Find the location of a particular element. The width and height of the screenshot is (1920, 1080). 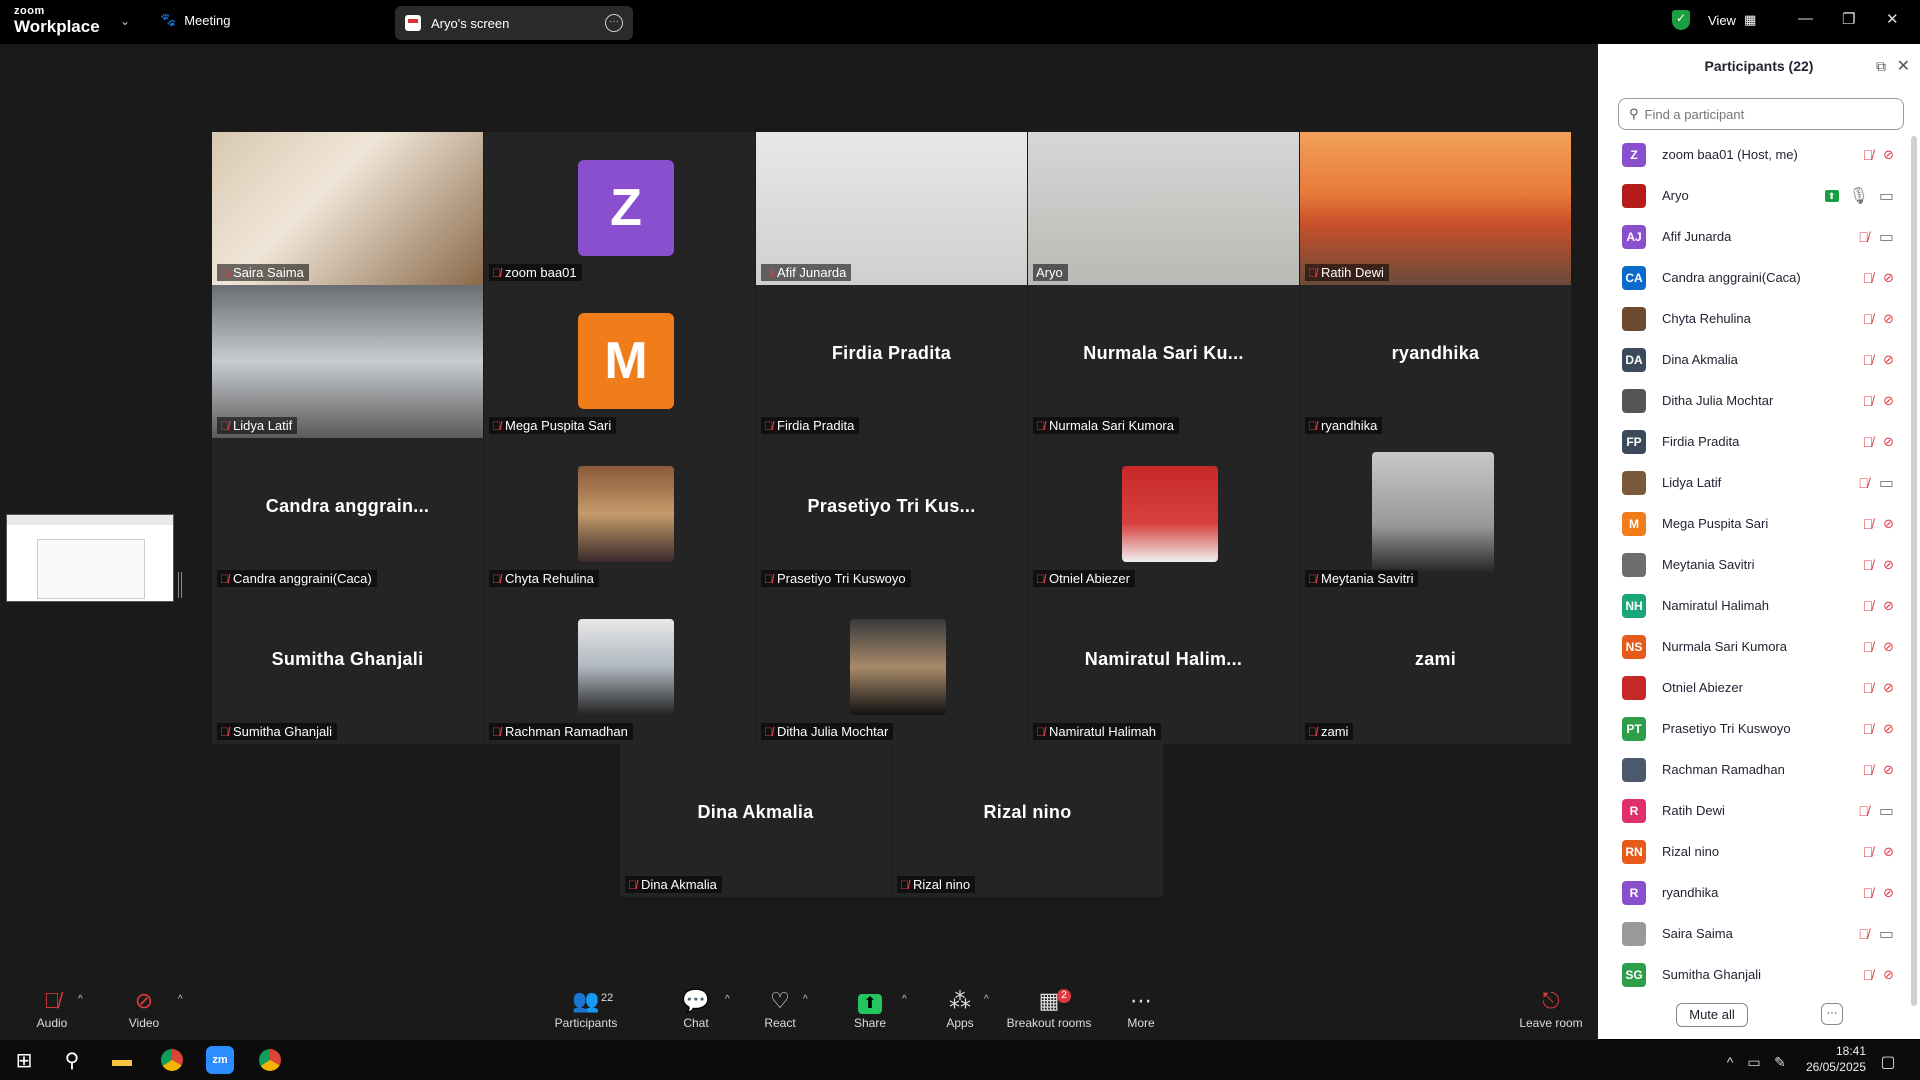

participant-row: SG Sumitha Ghanjali 🎙̸ ⊘ is located at coordinates (1759, 974).